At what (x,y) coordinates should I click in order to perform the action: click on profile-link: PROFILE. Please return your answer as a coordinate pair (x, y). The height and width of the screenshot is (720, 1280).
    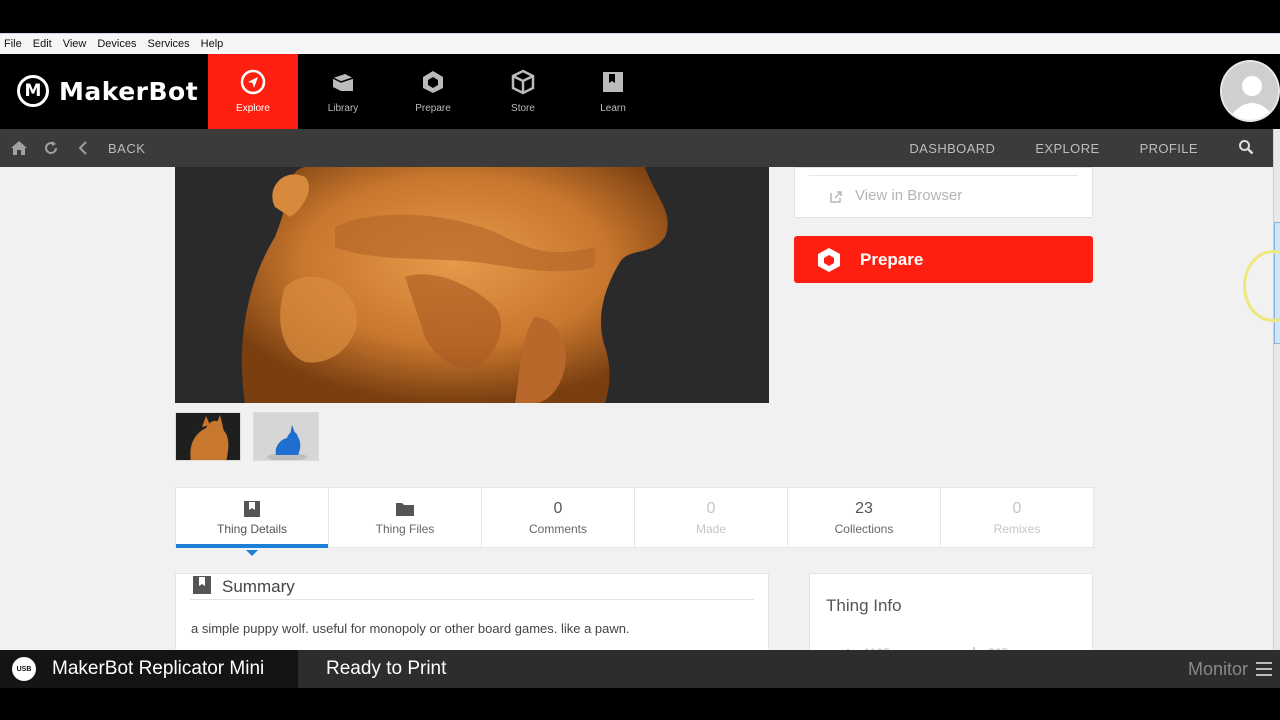
    Looking at the image, I should click on (1169, 148).